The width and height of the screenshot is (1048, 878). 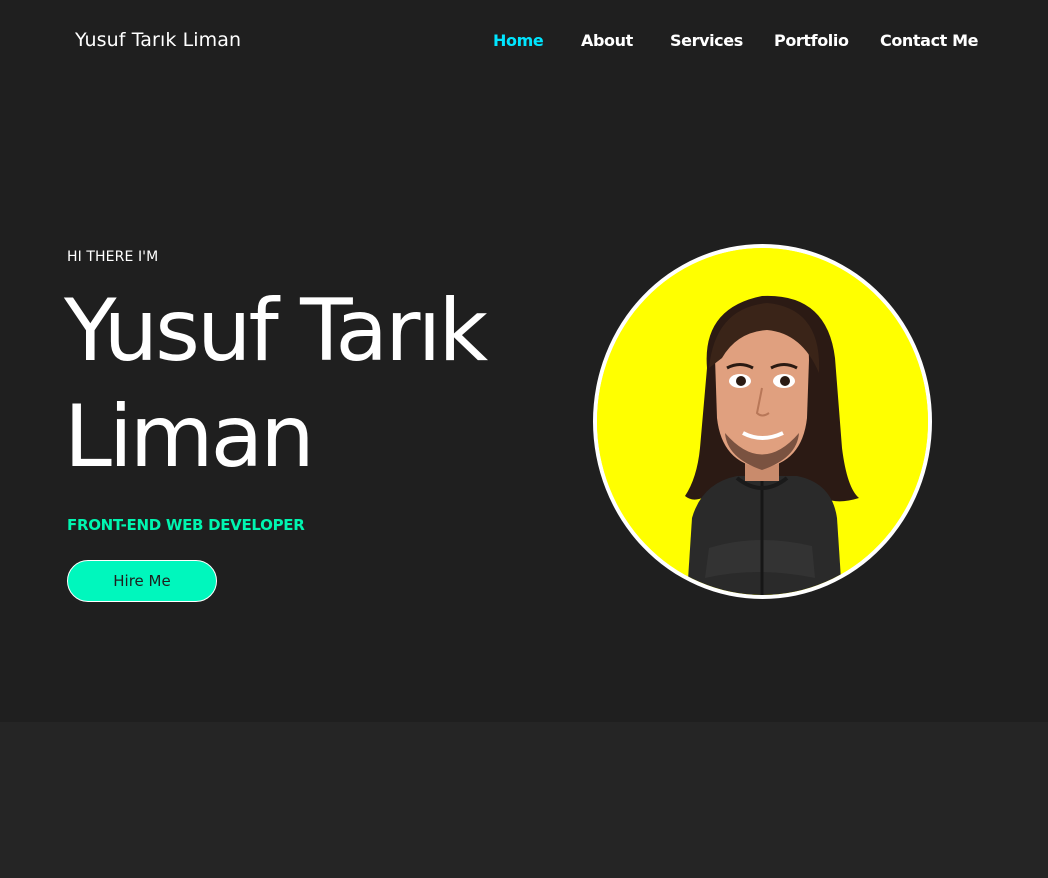 I want to click on main-nav: Home About Services Portfolio Contact Me, so click(x=524, y=42).